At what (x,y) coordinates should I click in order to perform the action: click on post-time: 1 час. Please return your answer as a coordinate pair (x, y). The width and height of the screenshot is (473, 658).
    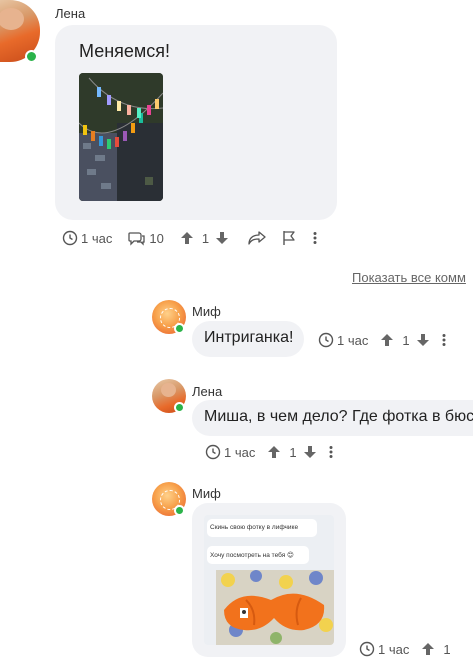
    Looking at the image, I should click on (97, 238).